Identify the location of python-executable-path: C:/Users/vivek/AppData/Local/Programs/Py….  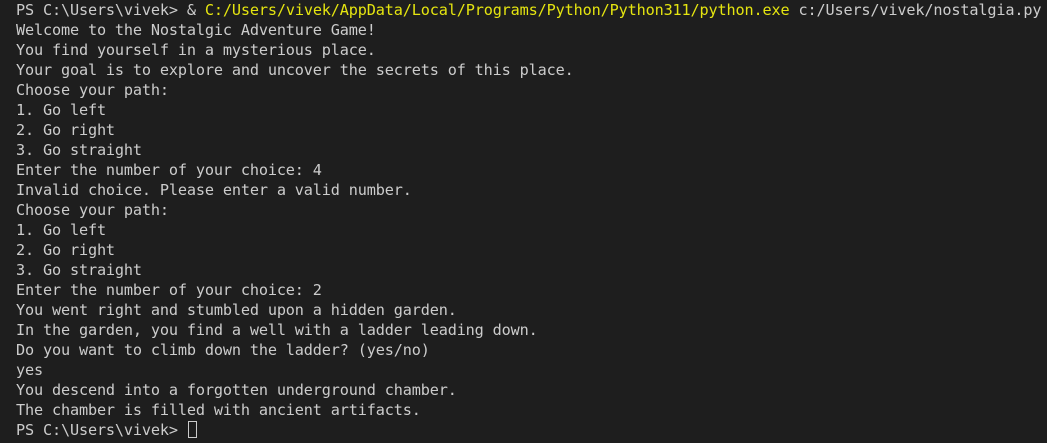
(497, 10).